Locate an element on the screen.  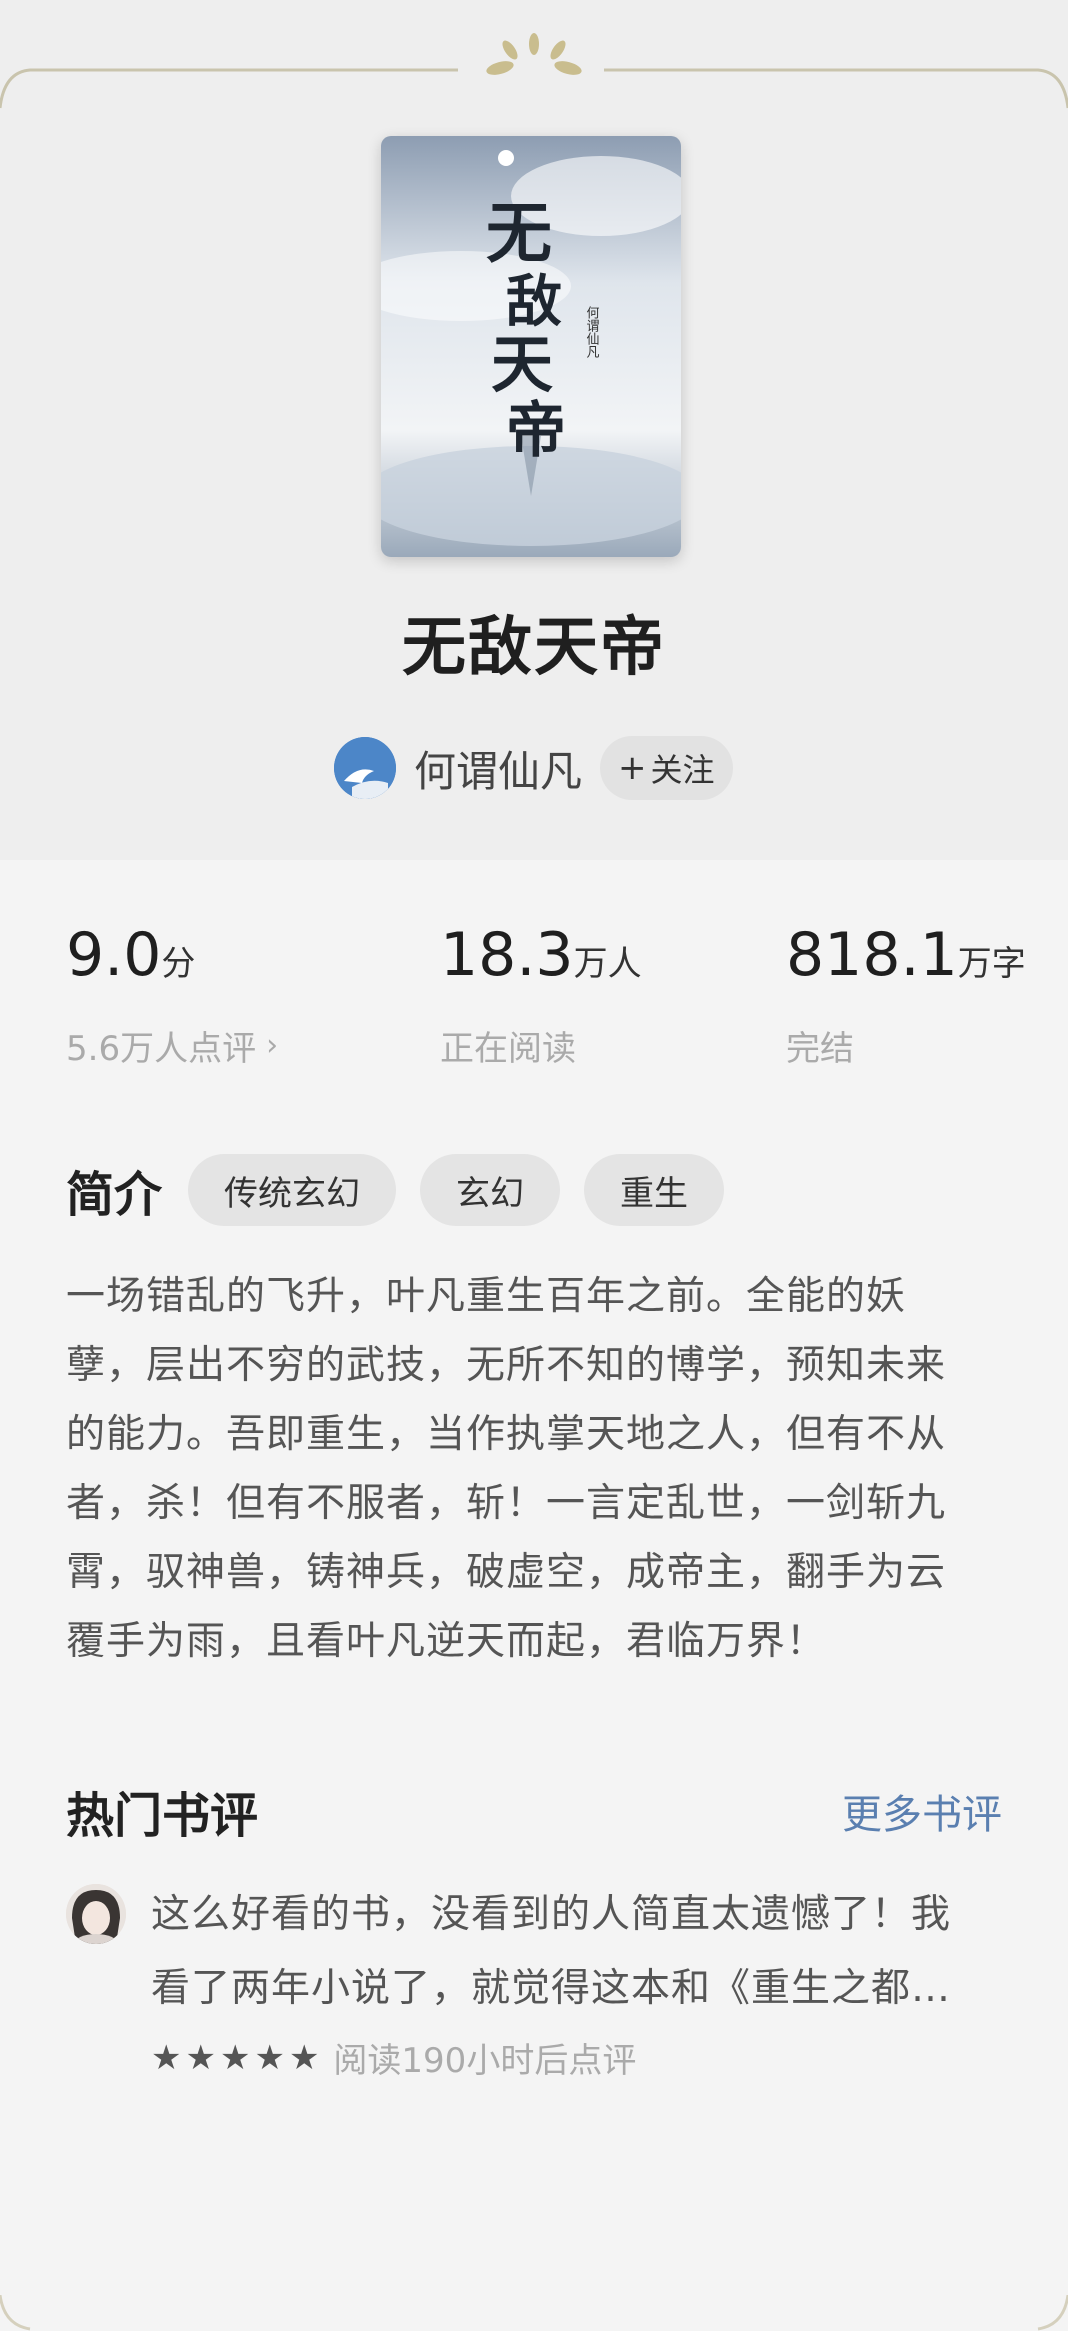
author-avatar is located at coordinates (365, 768).